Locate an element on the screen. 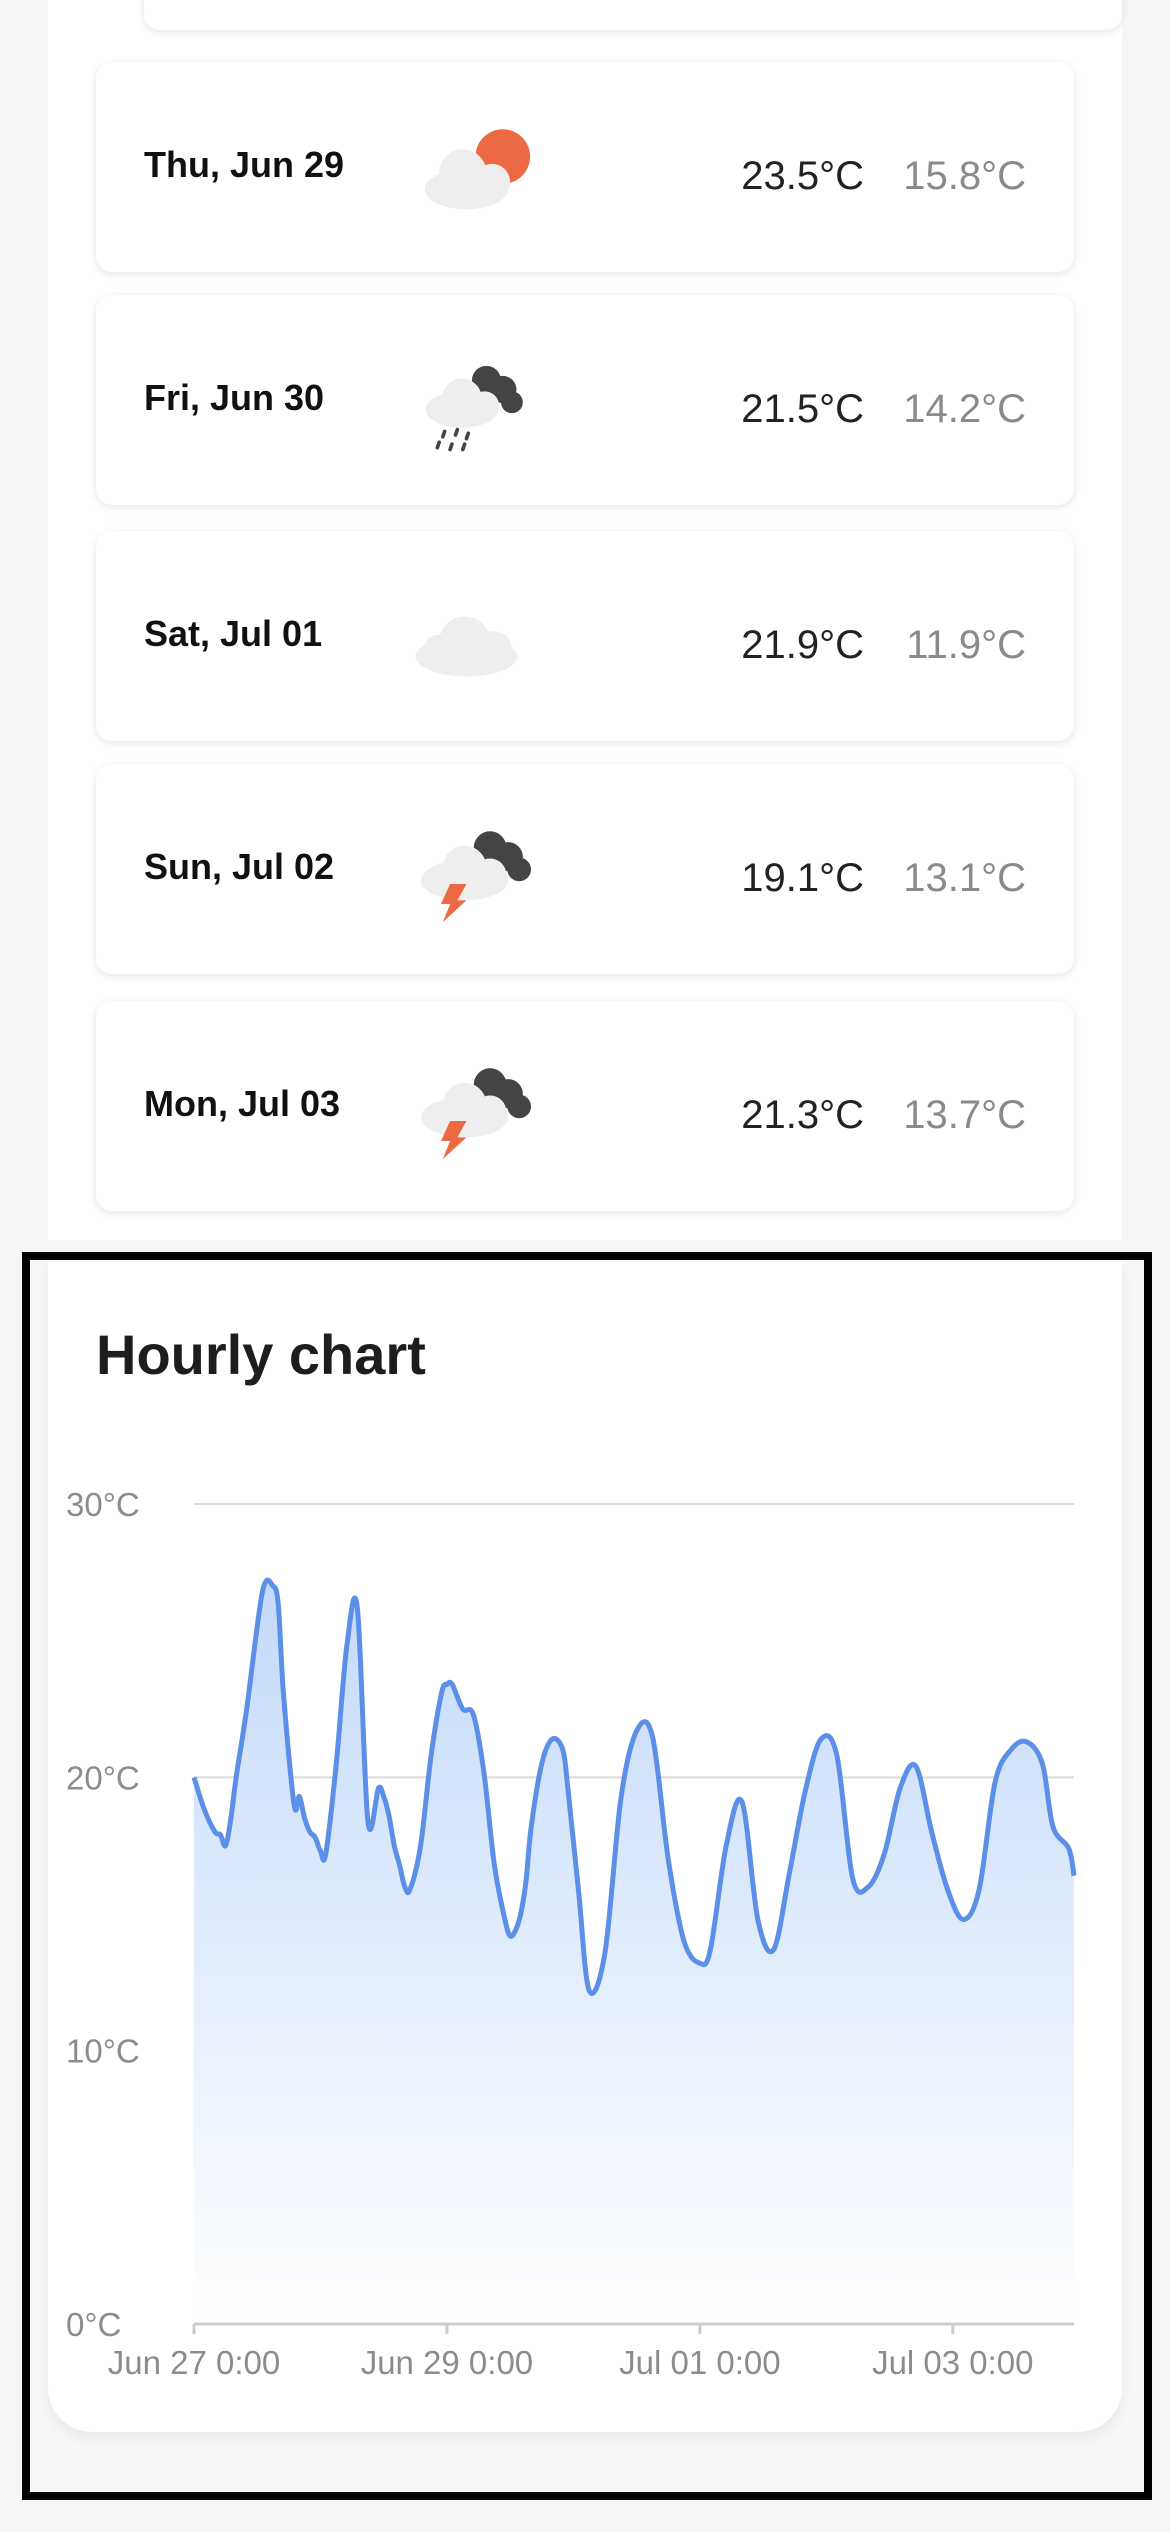 This screenshot has height=2532, width=1170. forecast-day-label: Fri, Jun 30 is located at coordinates (234, 397).